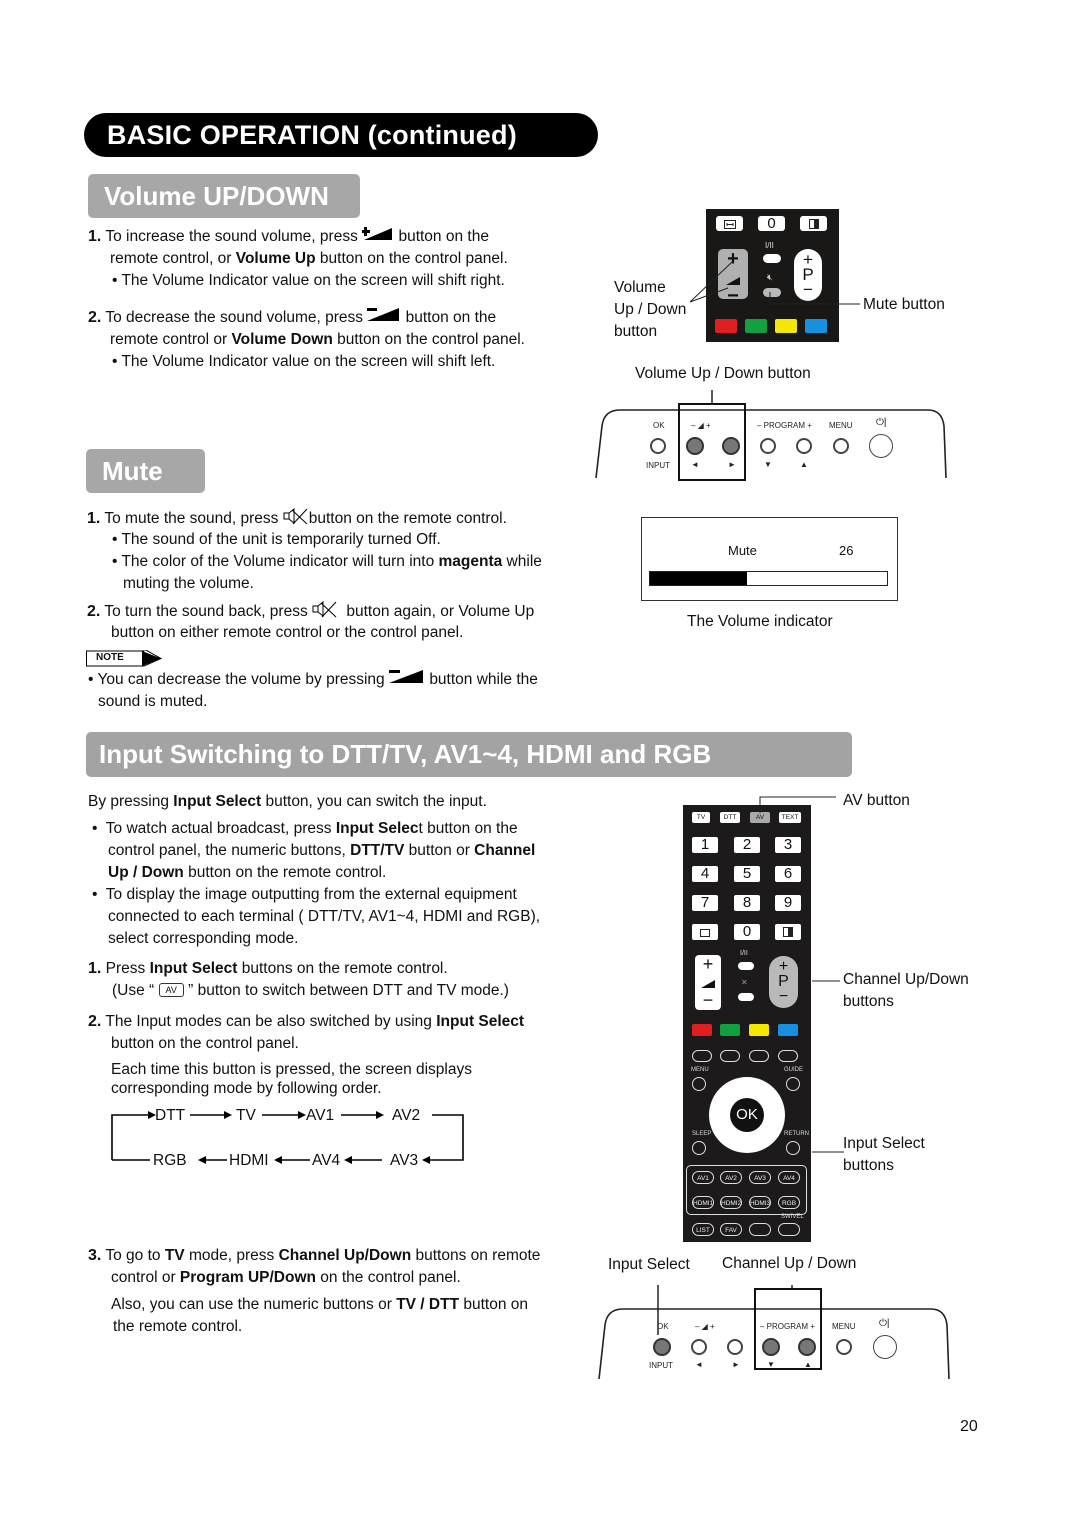 Image resolution: width=1080 pixels, height=1528 pixels. Describe the element at coordinates (771, 223) in the screenshot. I see `digit-0-button: 0` at that location.